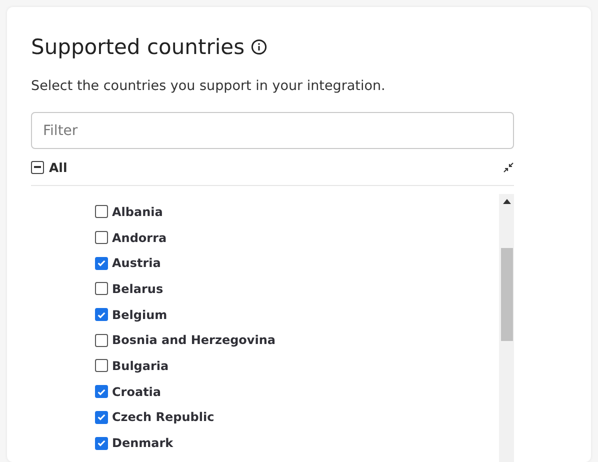 Image resolution: width=598 pixels, height=462 pixels. What do you see at coordinates (138, 289) in the screenshot?
I see `country-label: Belarus` at bounding box center [138, 289].